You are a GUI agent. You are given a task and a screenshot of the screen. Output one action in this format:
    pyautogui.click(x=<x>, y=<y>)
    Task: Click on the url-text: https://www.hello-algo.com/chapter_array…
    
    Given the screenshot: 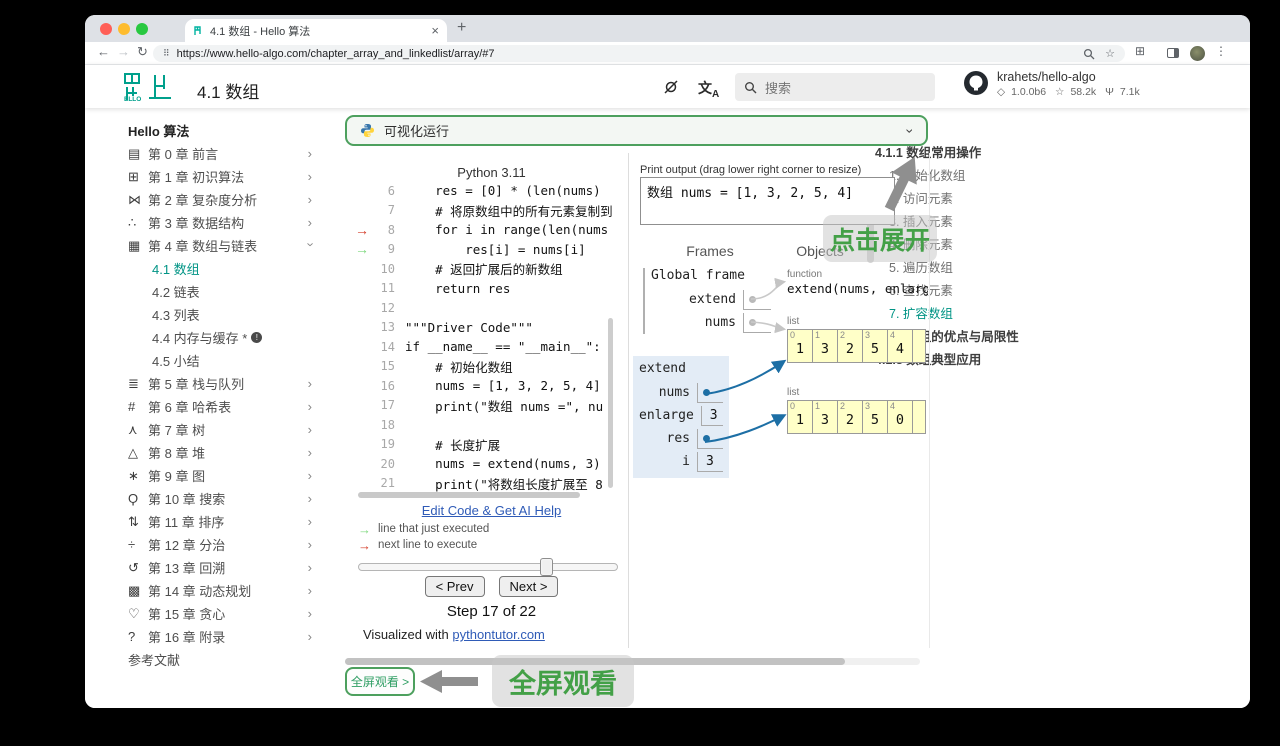 What is the action you would take?
    pyautogui.click(x=625, y=54)
    